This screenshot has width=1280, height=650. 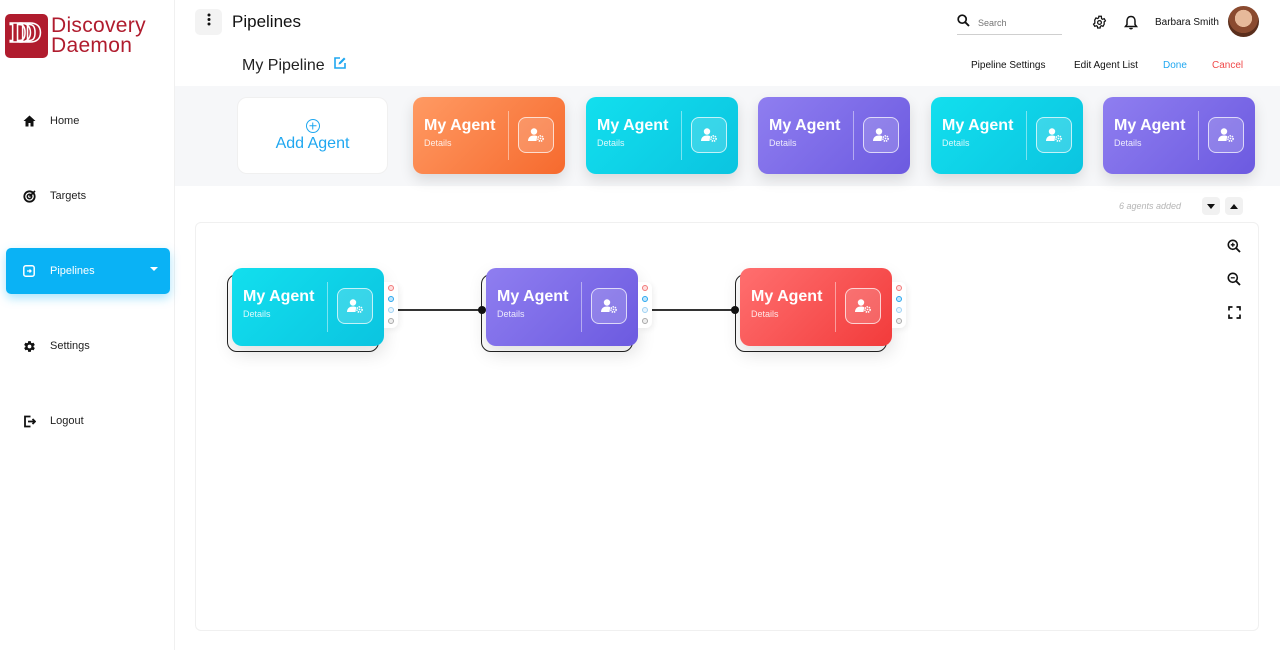 I want to click on brand-name: Discovery Daemon, so click(x=98, y=35).